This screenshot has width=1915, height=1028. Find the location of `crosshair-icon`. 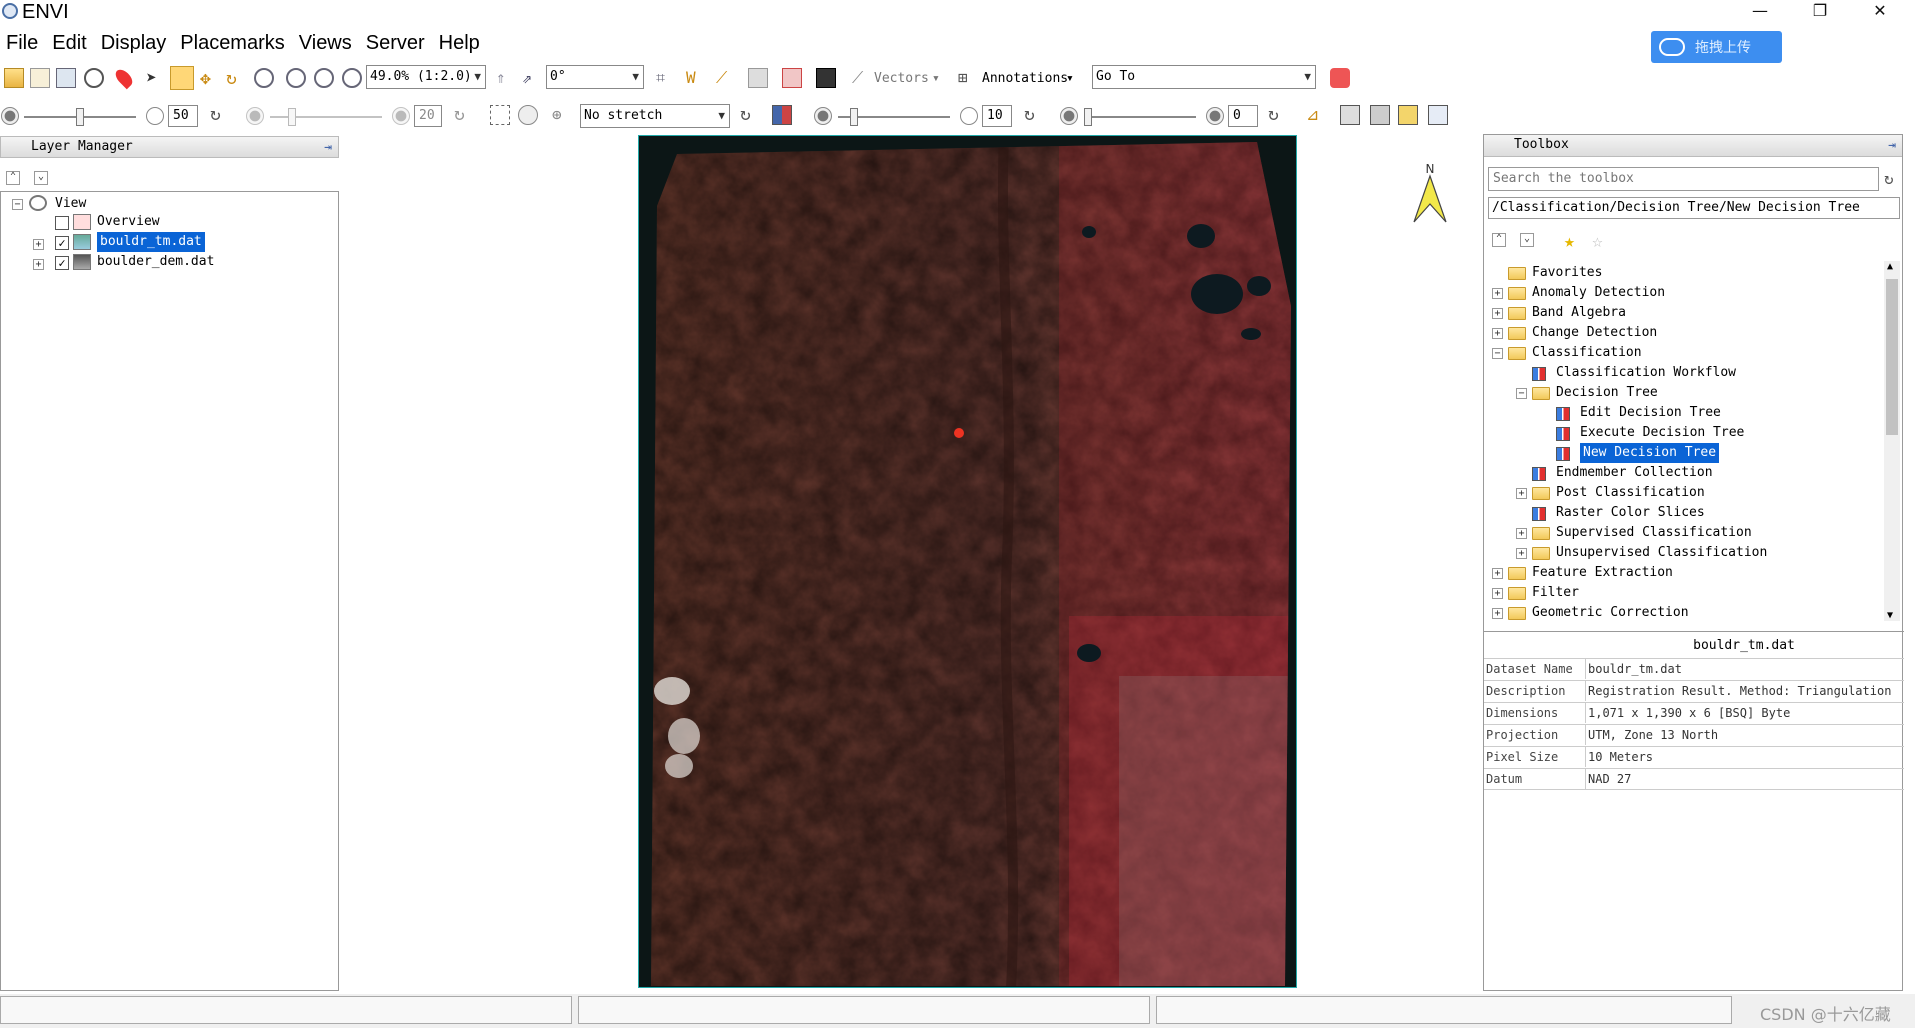

crosshair-icon is located at coordinates (94, 78).